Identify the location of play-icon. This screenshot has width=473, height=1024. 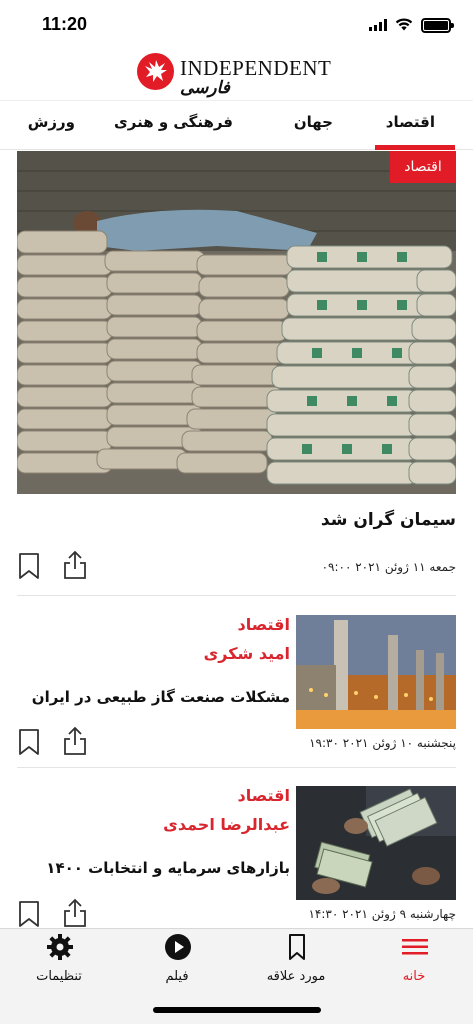
(178, 947).